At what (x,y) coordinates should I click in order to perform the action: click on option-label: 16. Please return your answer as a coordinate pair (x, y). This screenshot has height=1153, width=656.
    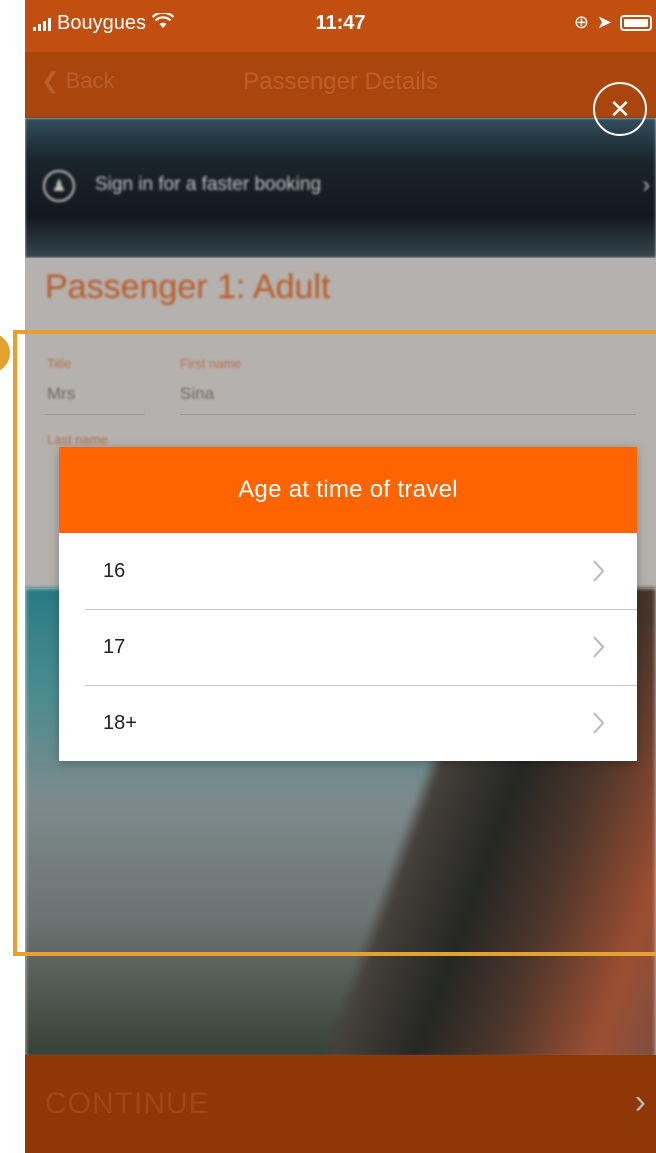
    Looking at the image, I should click on (114, 570).